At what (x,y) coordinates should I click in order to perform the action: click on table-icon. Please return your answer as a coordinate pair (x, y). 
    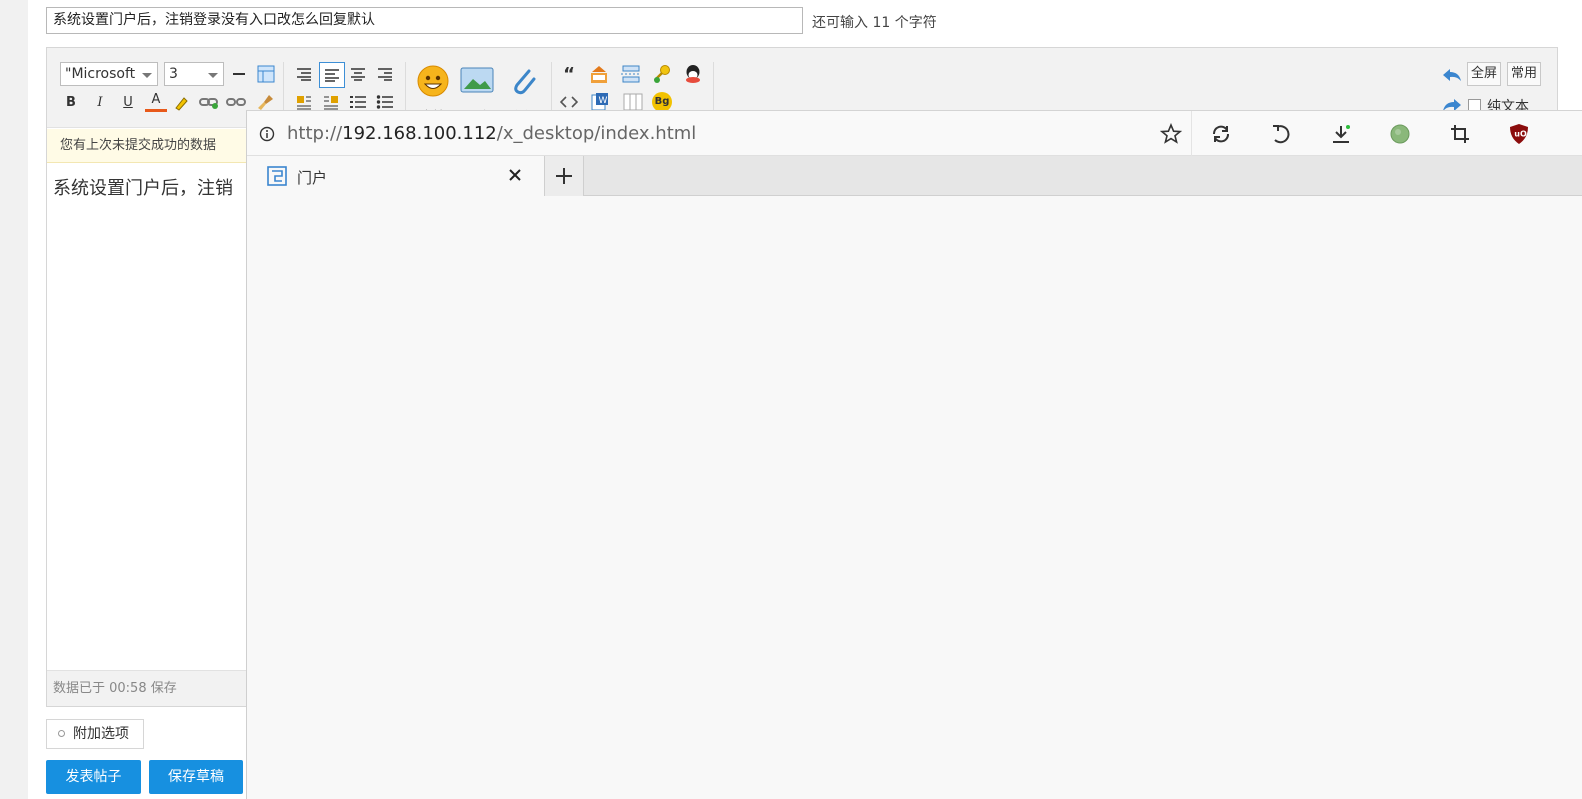
    Looking at the image, I should click on (266, 74).